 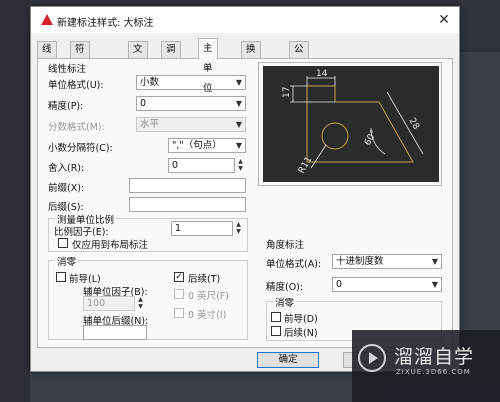 I want to click on angular-trailing-checkbox, so click(x=276, y=331).